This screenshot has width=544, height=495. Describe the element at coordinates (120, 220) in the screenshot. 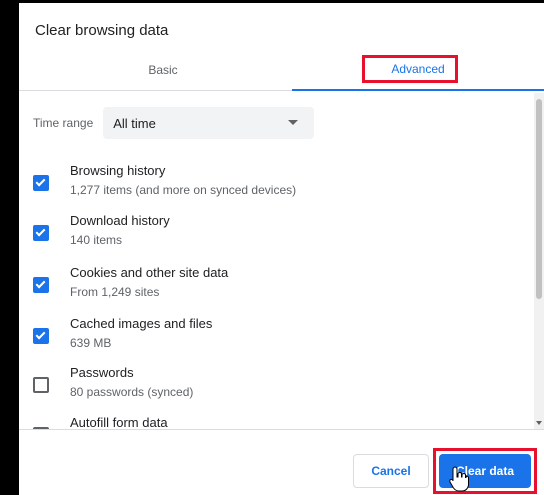

I see `option-title: Download history` at that location.